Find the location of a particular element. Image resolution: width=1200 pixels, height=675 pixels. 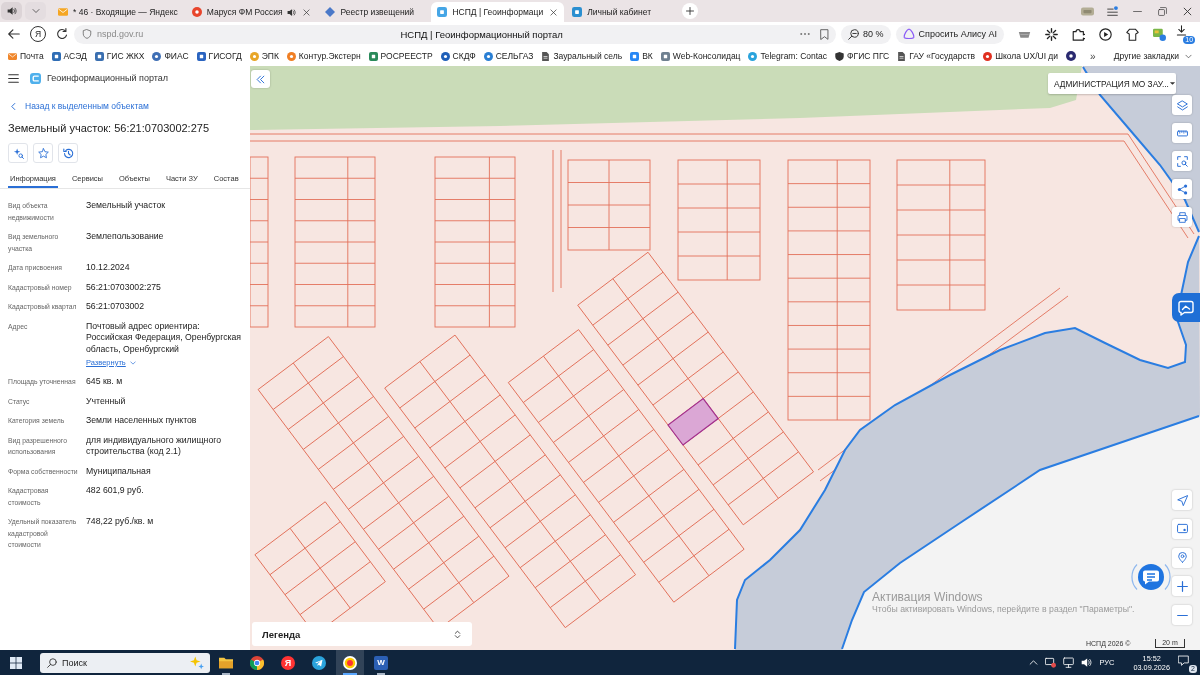

bookmark: Почта is located at coordinates (26, 56).